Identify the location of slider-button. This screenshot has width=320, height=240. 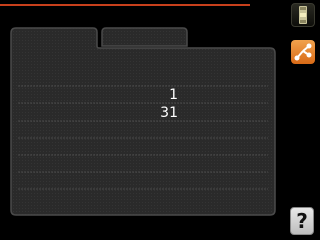
(303, 15).